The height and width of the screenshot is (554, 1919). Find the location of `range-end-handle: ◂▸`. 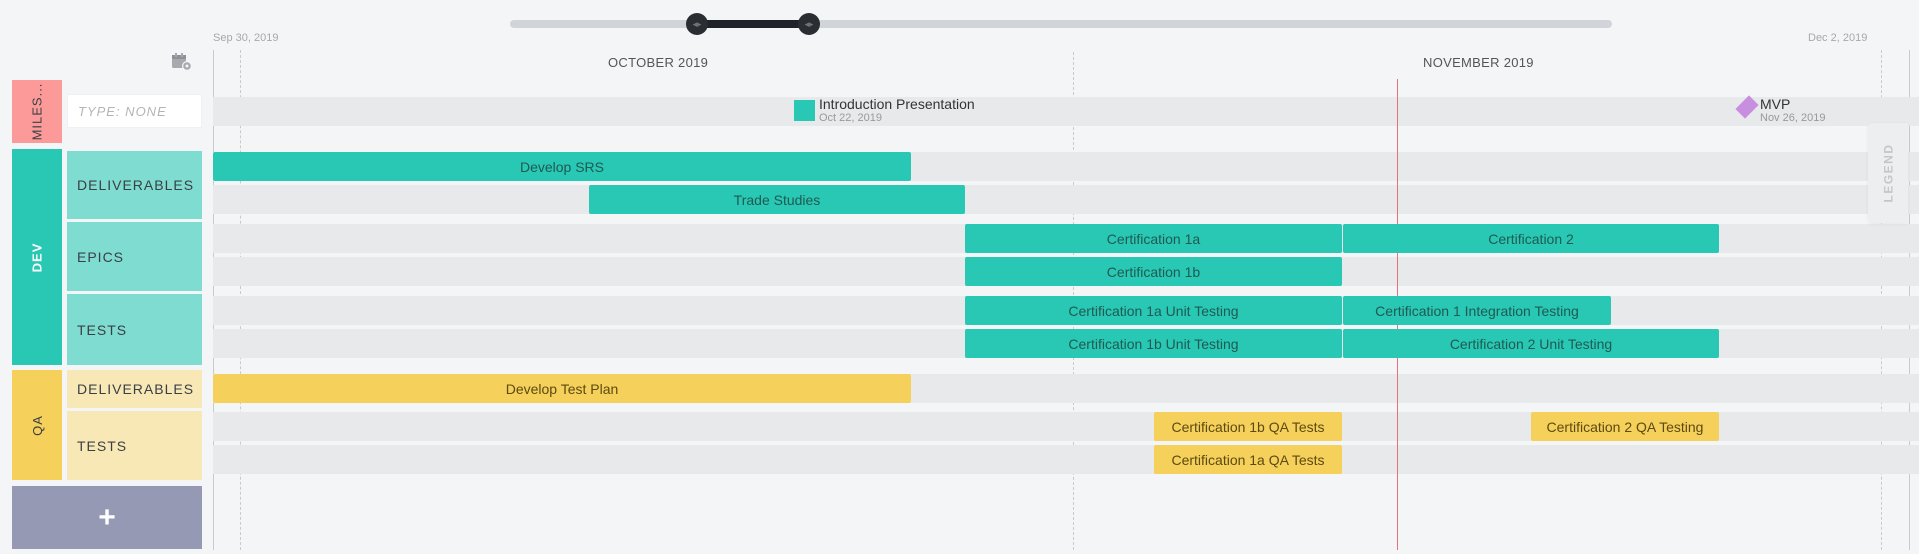

range-end-handle: ◂▸ is located at coordinates (809, 24).